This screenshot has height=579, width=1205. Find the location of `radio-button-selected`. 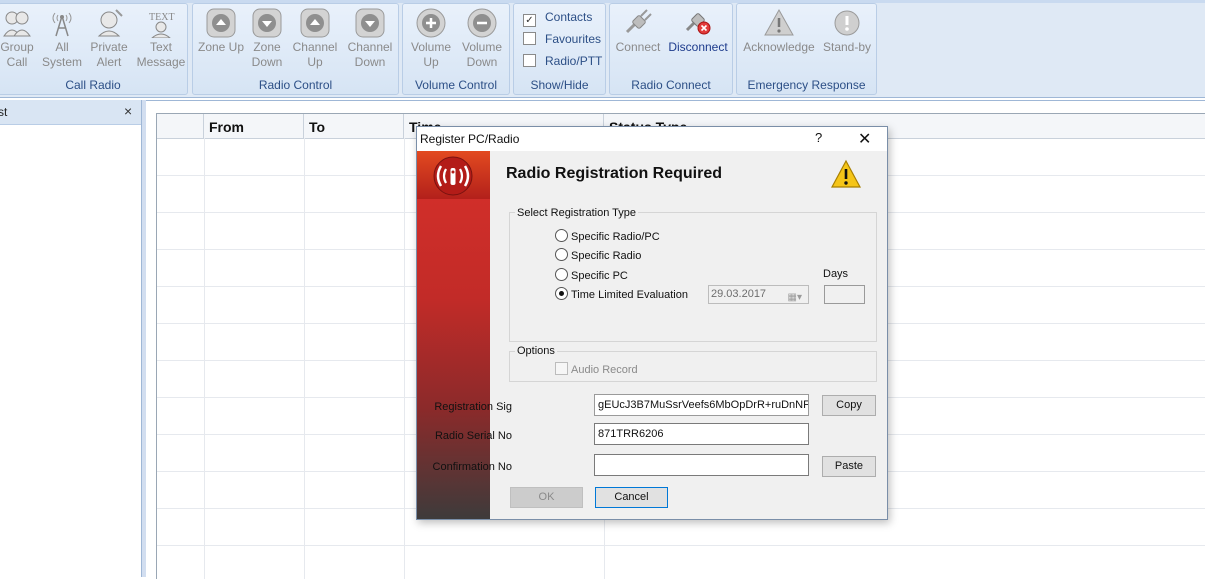

radio-button-selected is located at coordinates (561, 293).